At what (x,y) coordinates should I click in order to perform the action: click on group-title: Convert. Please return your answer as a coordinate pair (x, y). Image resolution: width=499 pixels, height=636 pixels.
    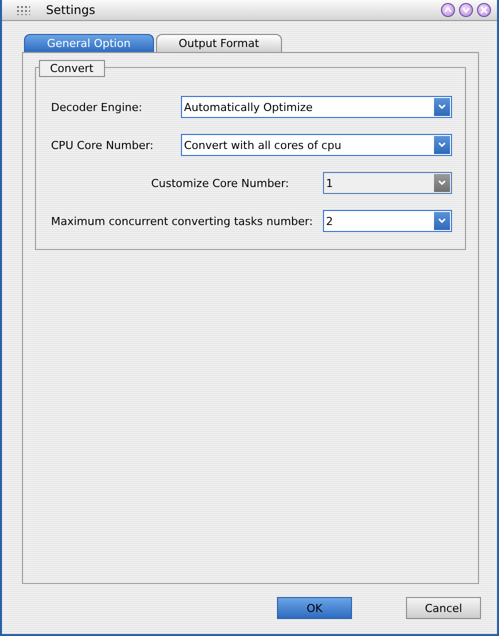
    Looking at the image, I should click on (71, 68).